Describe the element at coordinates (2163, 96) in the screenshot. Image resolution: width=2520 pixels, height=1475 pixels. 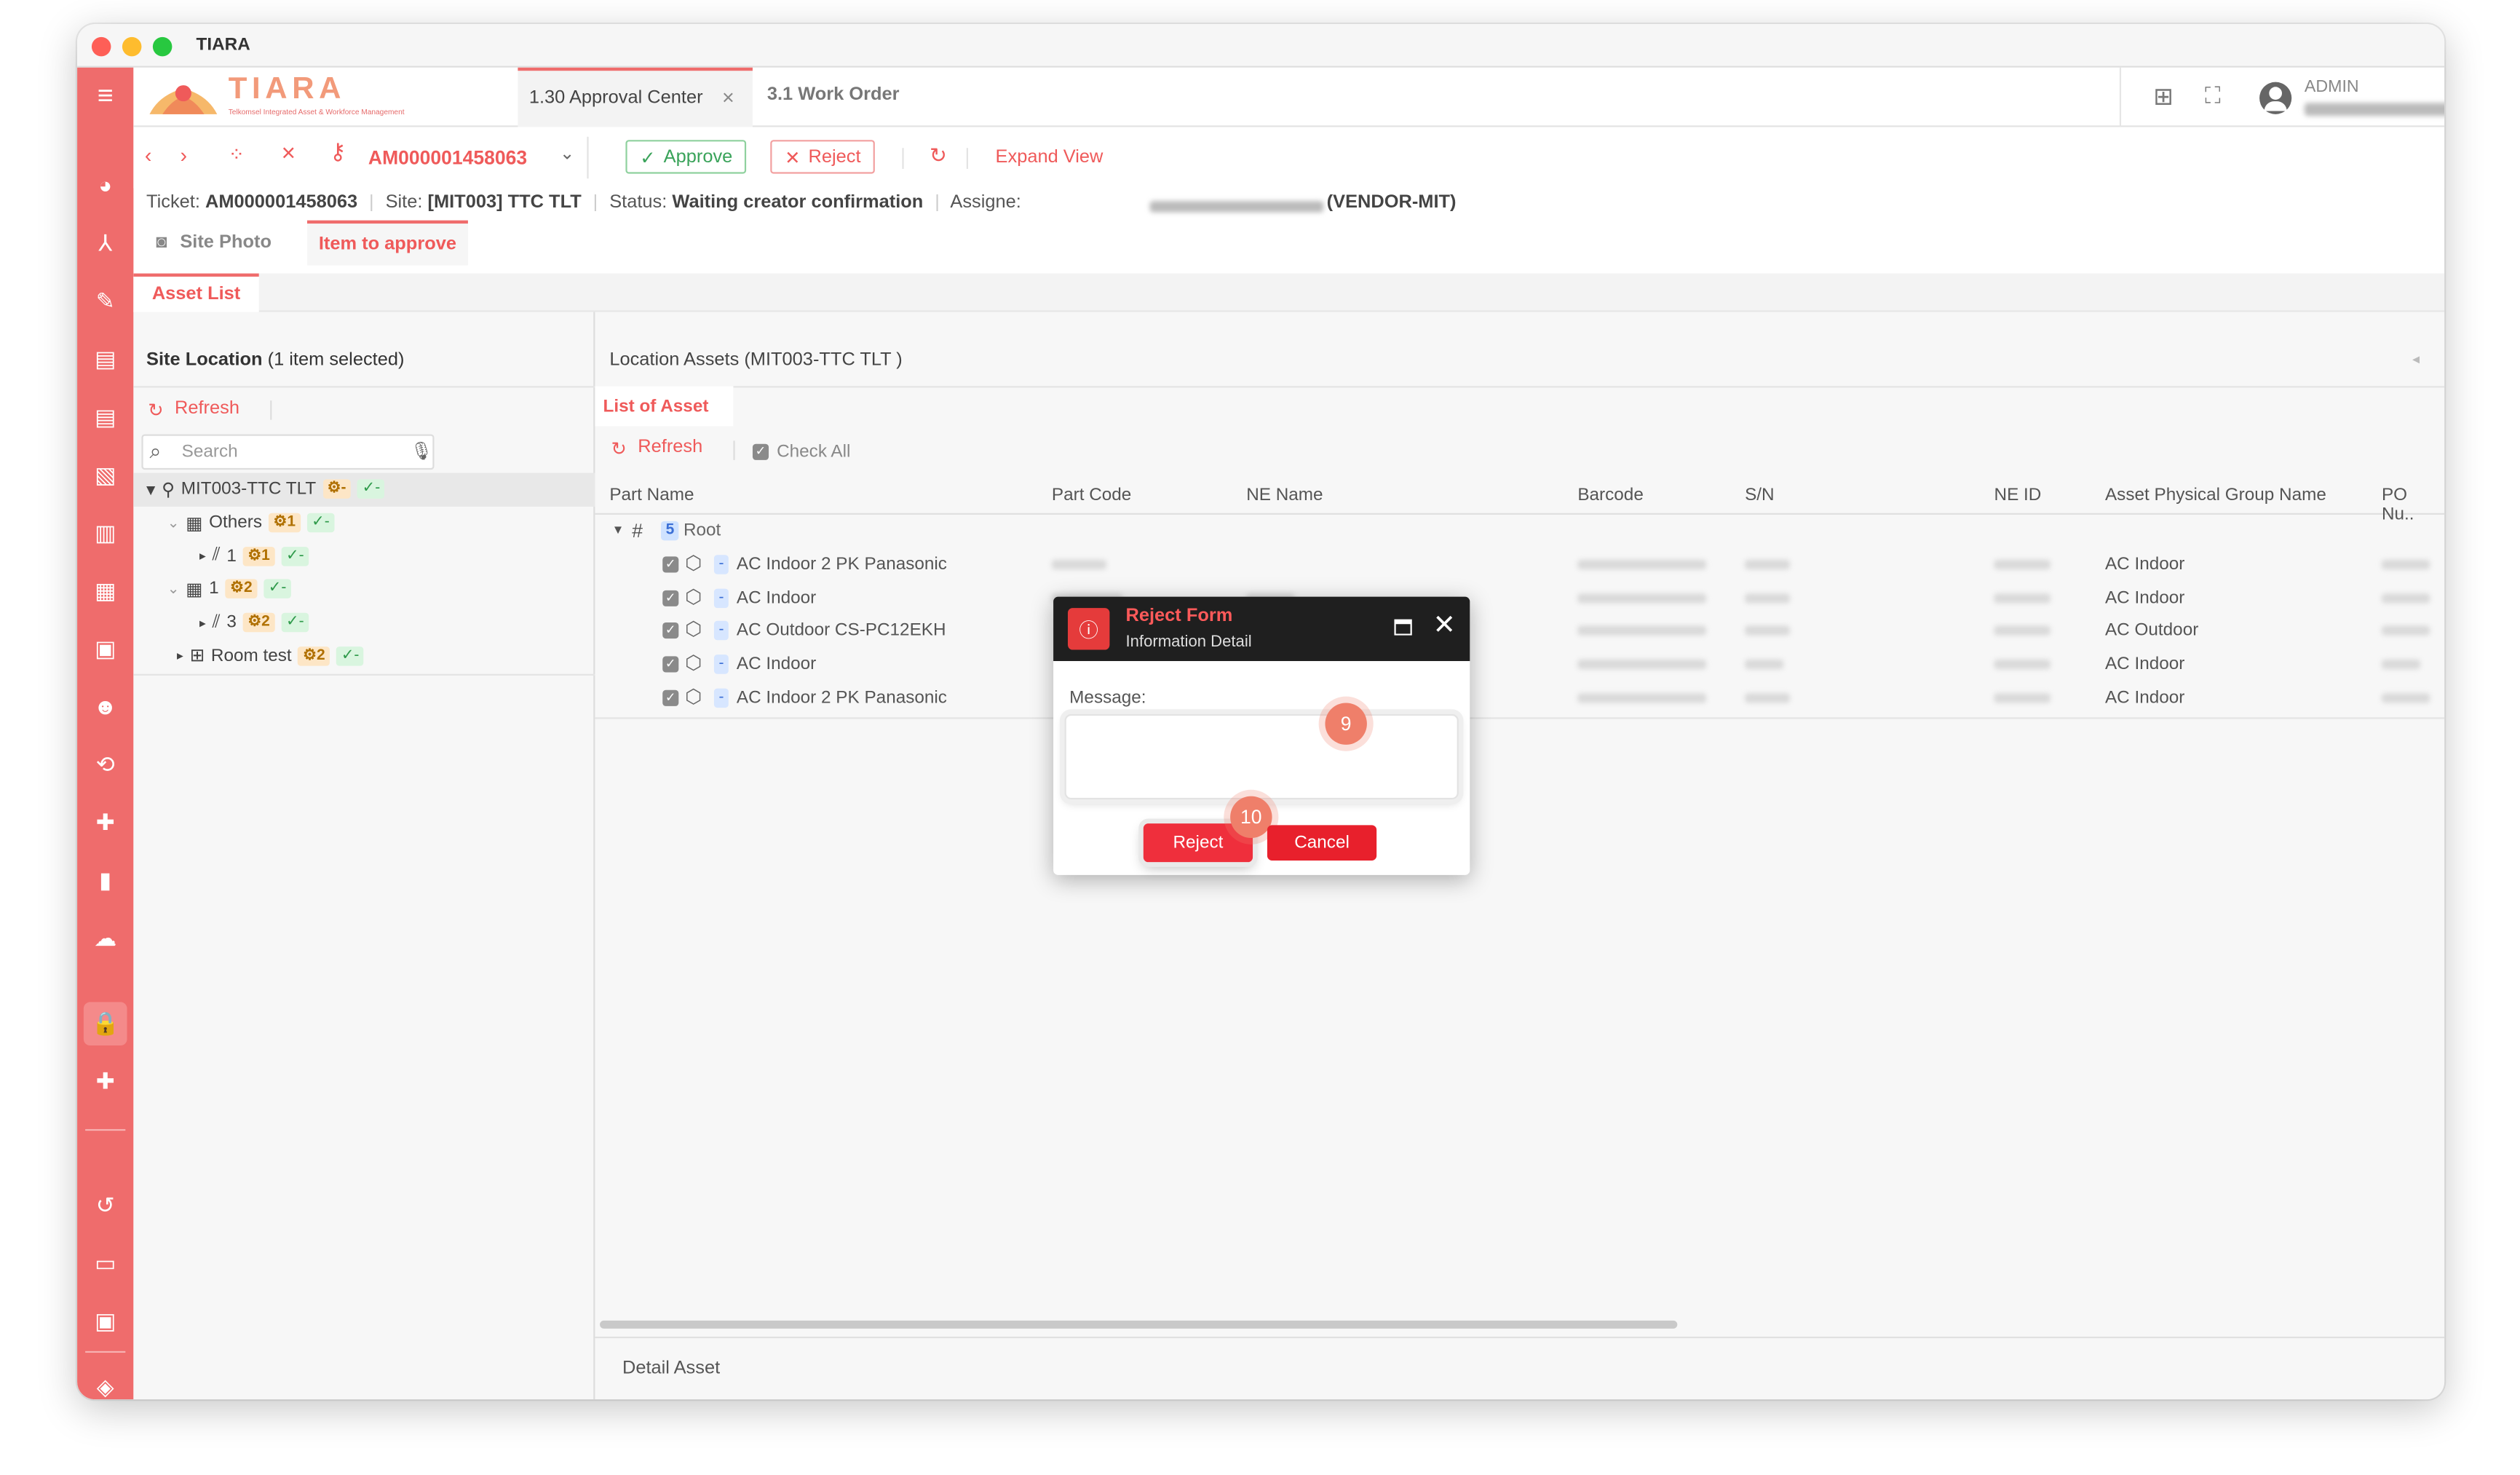
I see `grid-view-icon: ⊞` at that location.